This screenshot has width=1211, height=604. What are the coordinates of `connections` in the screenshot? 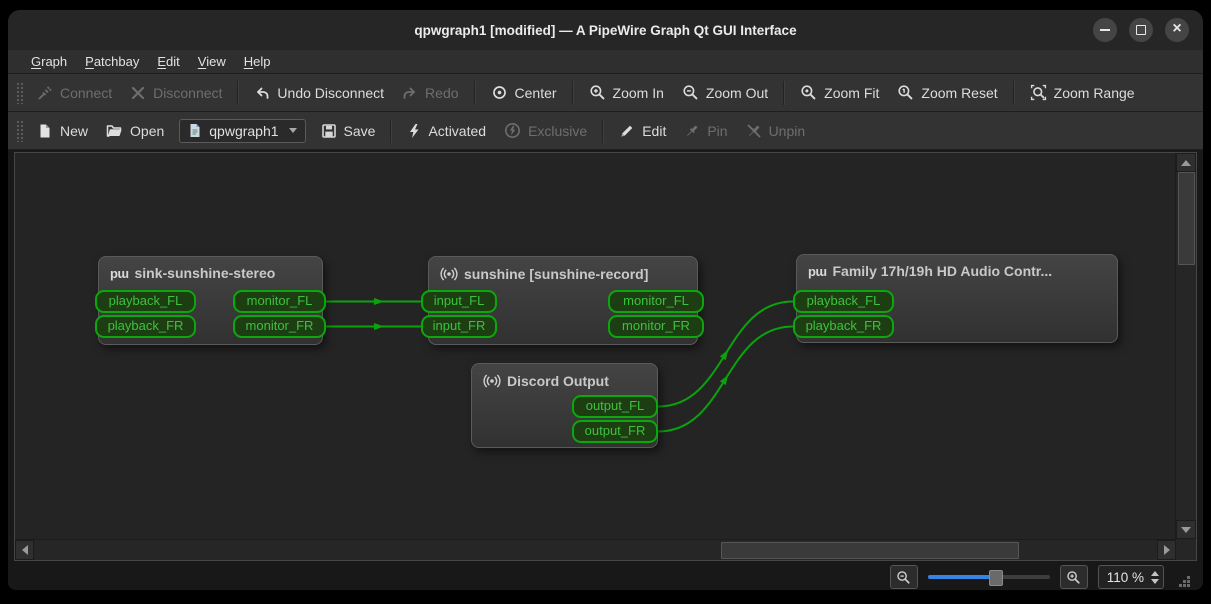 It's located at (560, 365).